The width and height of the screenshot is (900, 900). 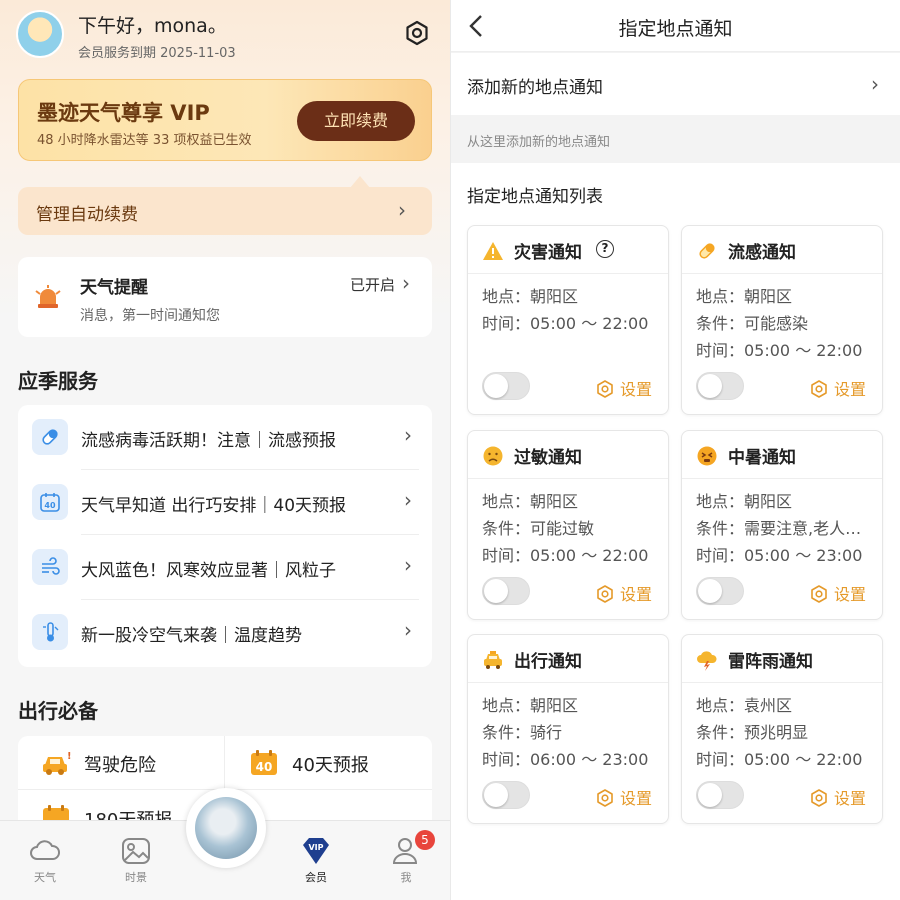 I want to click on vip-subtitle: 48 小时降水雷达等 33 项权益已生效, so click(x=144, y=140).